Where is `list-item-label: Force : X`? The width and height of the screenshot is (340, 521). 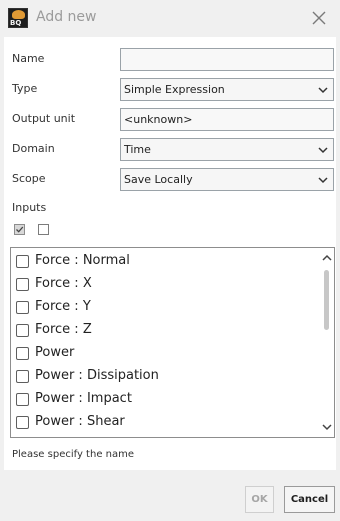 list-item-label: Force : X is located at coordinates (63, 283).